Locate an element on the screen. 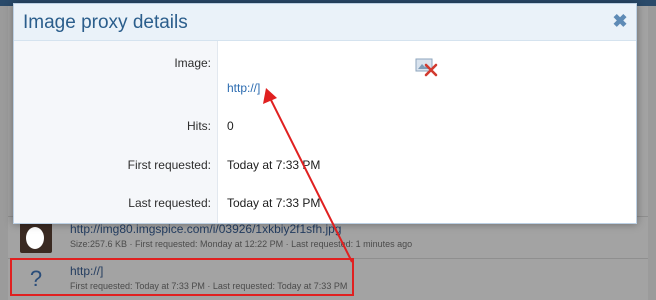 The width and height of the screenshot is (656, 300). hits-value: 0 is located at coordinates (230, 126).